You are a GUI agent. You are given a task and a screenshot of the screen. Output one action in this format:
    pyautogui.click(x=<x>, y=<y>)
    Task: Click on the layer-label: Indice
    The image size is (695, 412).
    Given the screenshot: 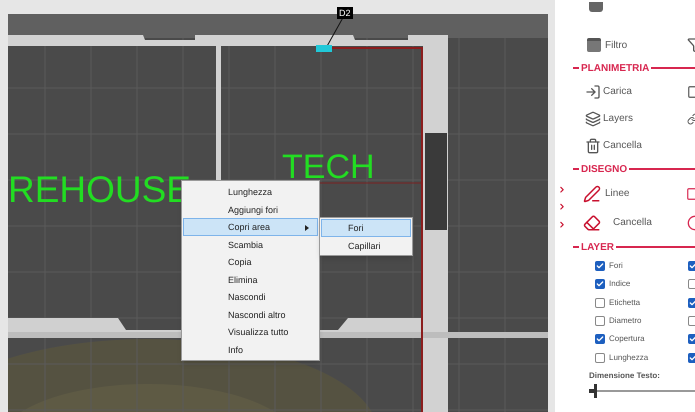 What is the action you would take?
    pyautogui.click(x=619, y=284)
    